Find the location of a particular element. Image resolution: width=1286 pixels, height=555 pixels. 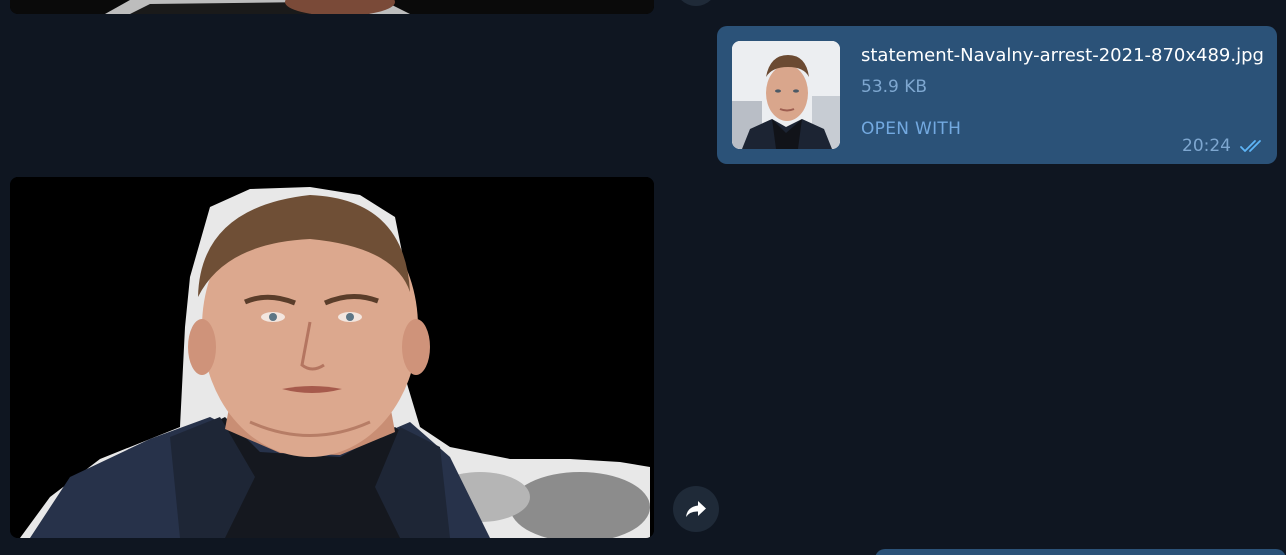

forward-button is located at coordinates (696, 509).